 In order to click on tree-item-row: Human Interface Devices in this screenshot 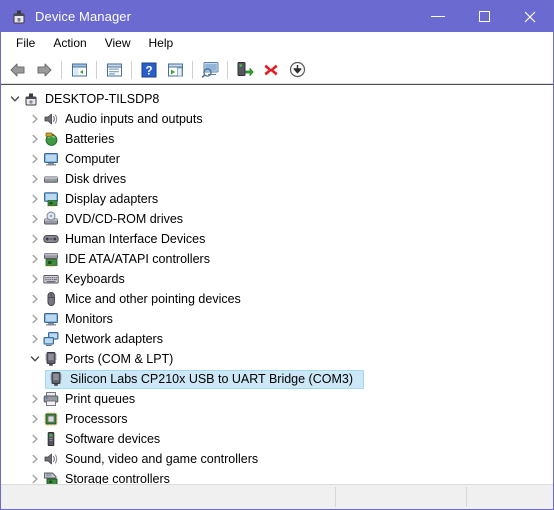, I will do `click(277, 239)`.